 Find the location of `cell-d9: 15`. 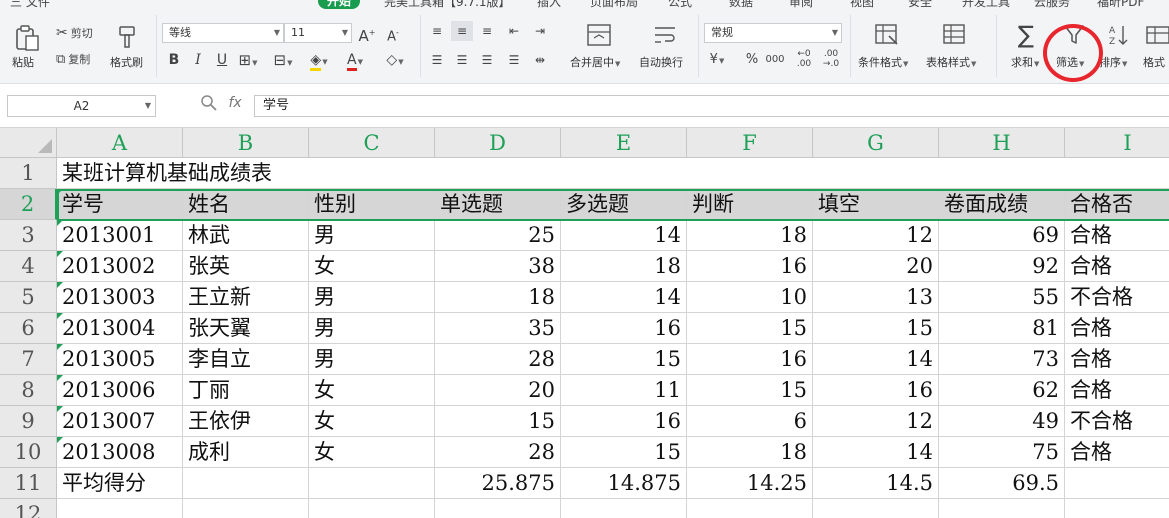

cell-d9: 15 is located at coordinates (498, 421).